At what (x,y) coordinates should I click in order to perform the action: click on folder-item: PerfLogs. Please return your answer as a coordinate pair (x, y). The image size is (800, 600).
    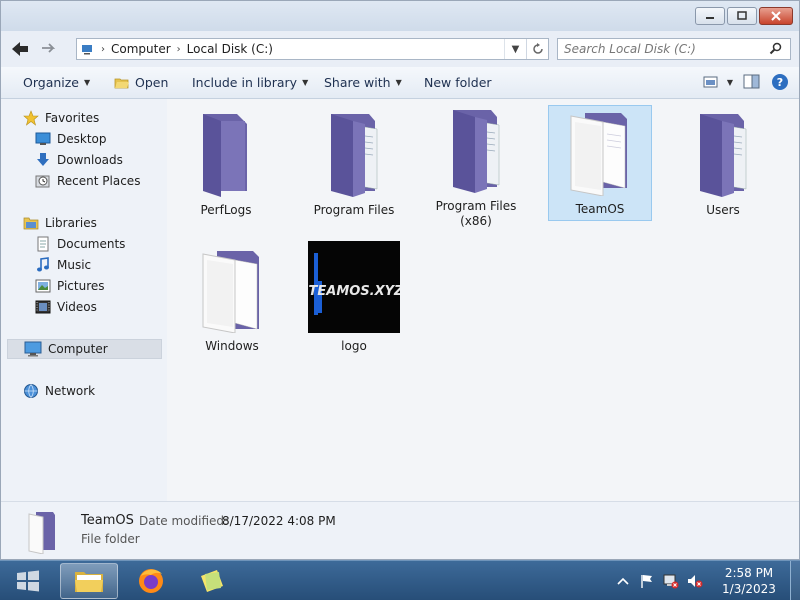
    Looking at the image, I should click on (226, 165).